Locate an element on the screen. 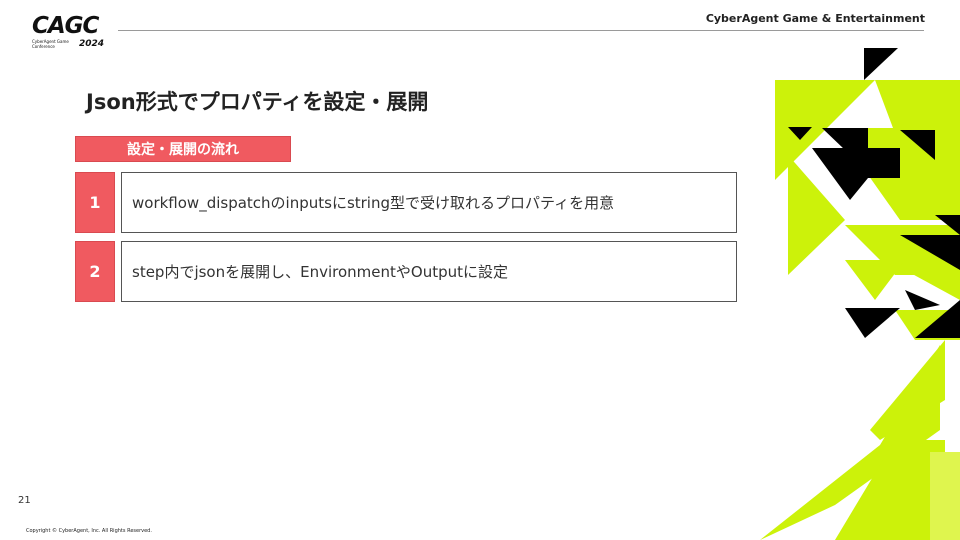  page-number: 21 is located at coordinates (24, 500).